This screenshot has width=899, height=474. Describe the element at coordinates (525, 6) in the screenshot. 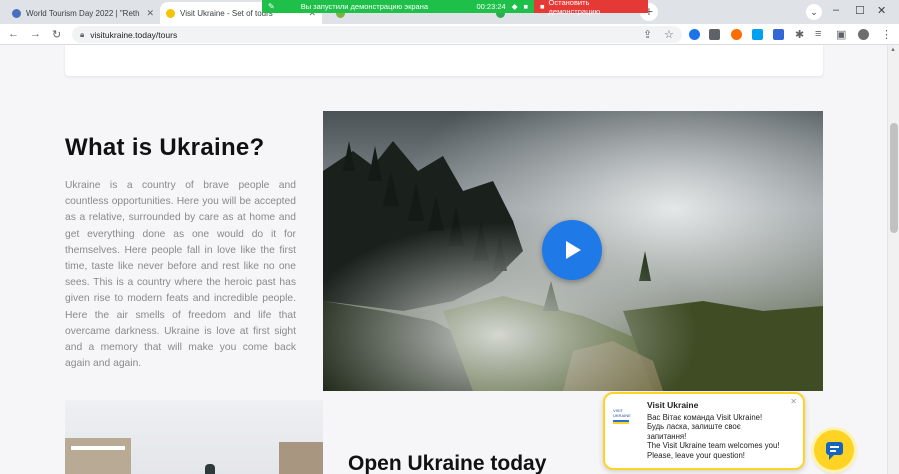

I see `camera-icon: ■` at that location.